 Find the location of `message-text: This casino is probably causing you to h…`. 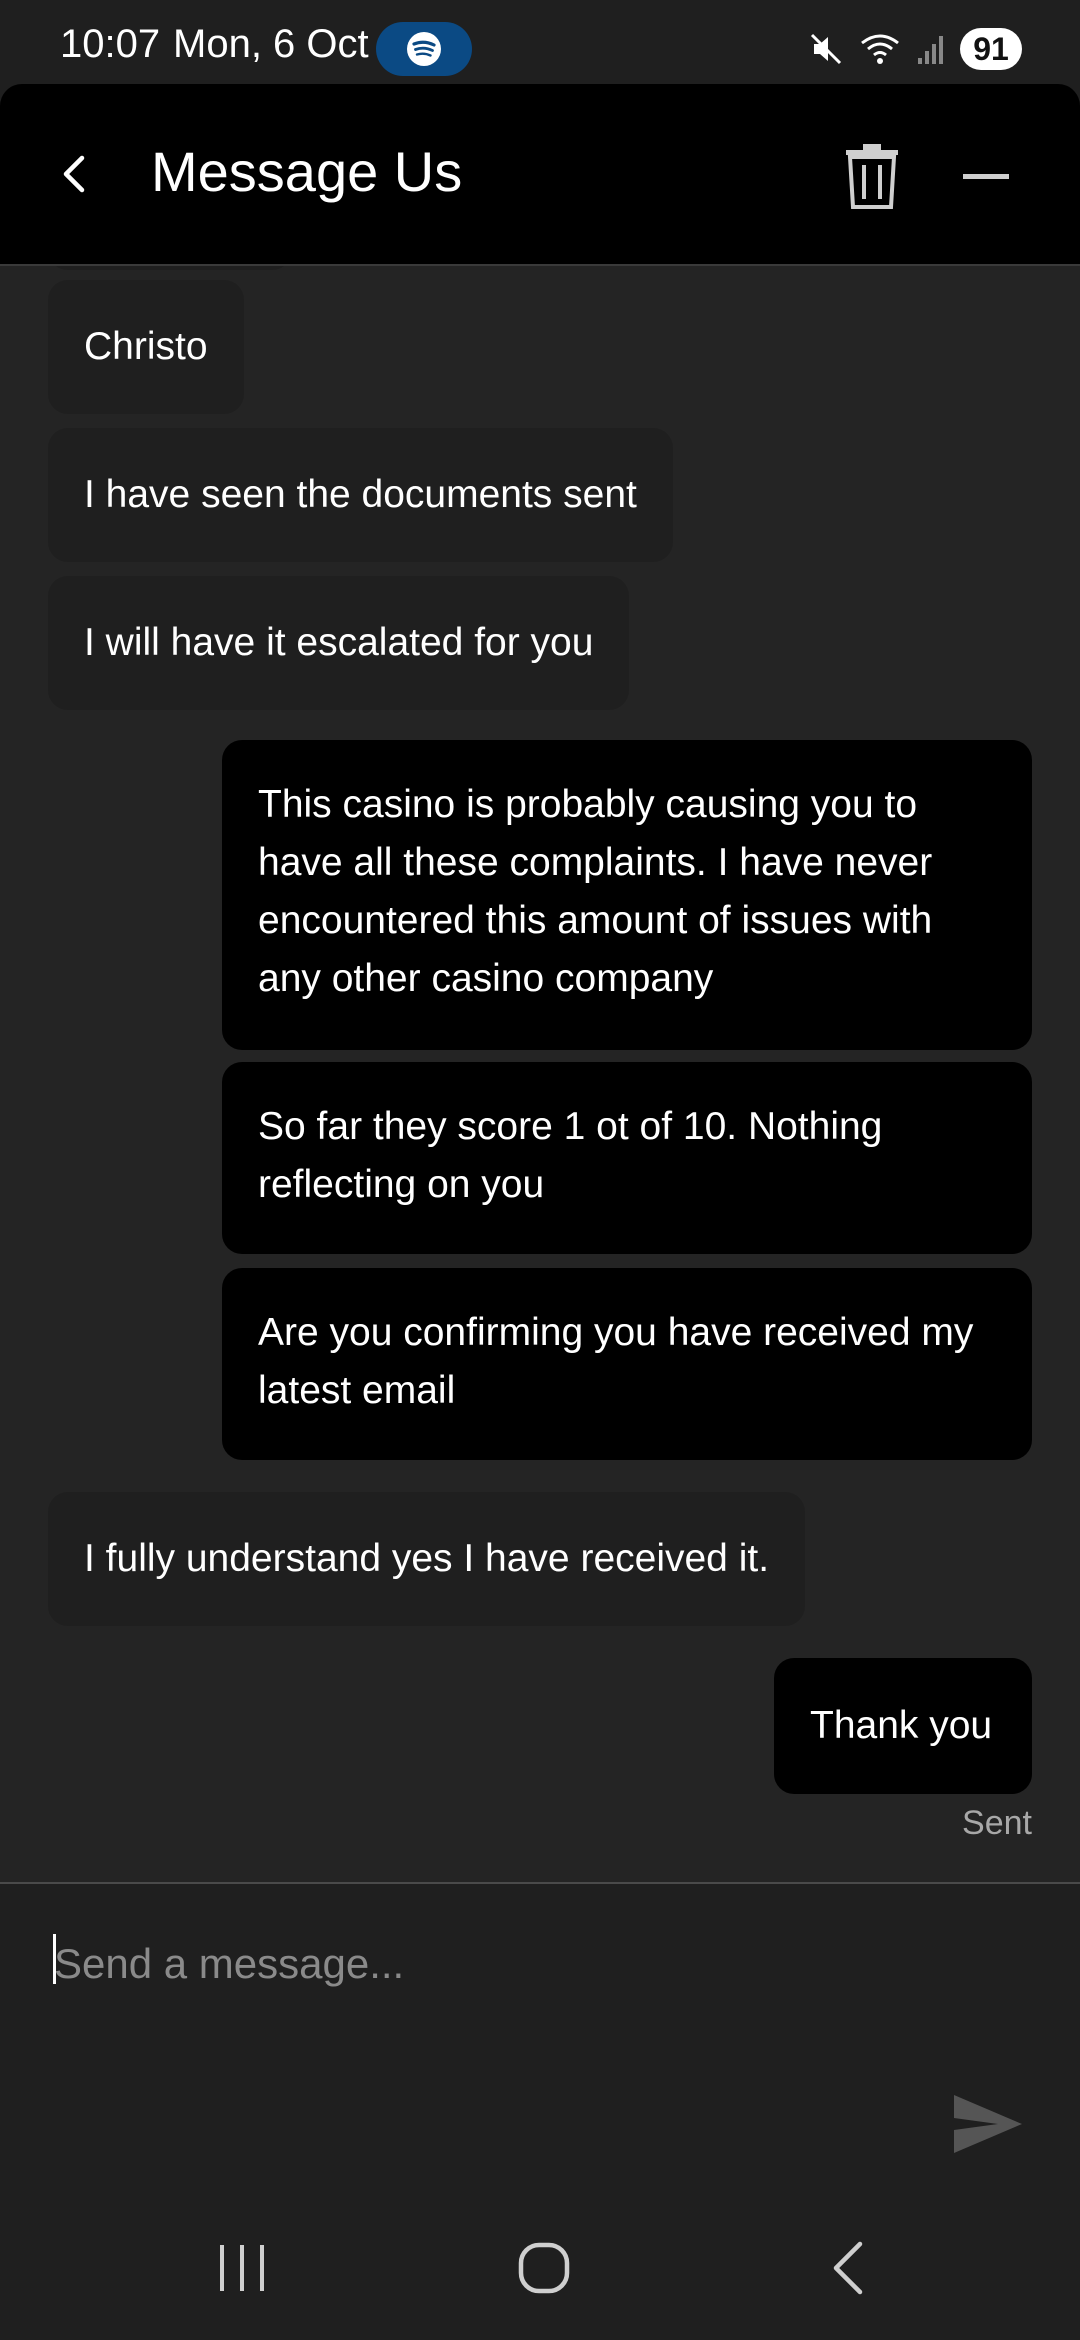

message-text: This casino is probably causing you to h… is located at coordinates (595, 891).